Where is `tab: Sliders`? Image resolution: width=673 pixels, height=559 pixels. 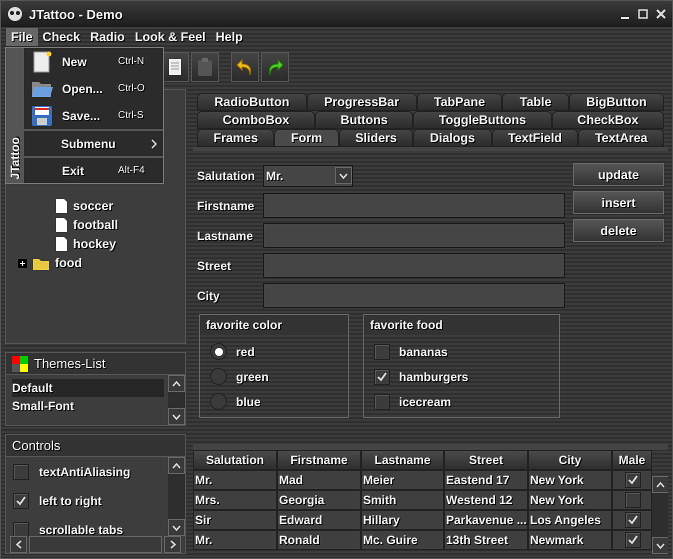 tab: Sliders is located at coordinates (376, 138).